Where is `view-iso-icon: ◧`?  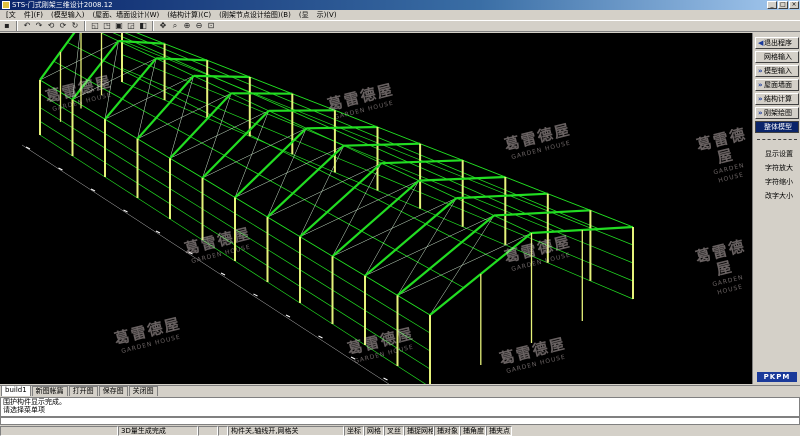 view-iso-icon: ◧ is located at coordinates (143, 26).